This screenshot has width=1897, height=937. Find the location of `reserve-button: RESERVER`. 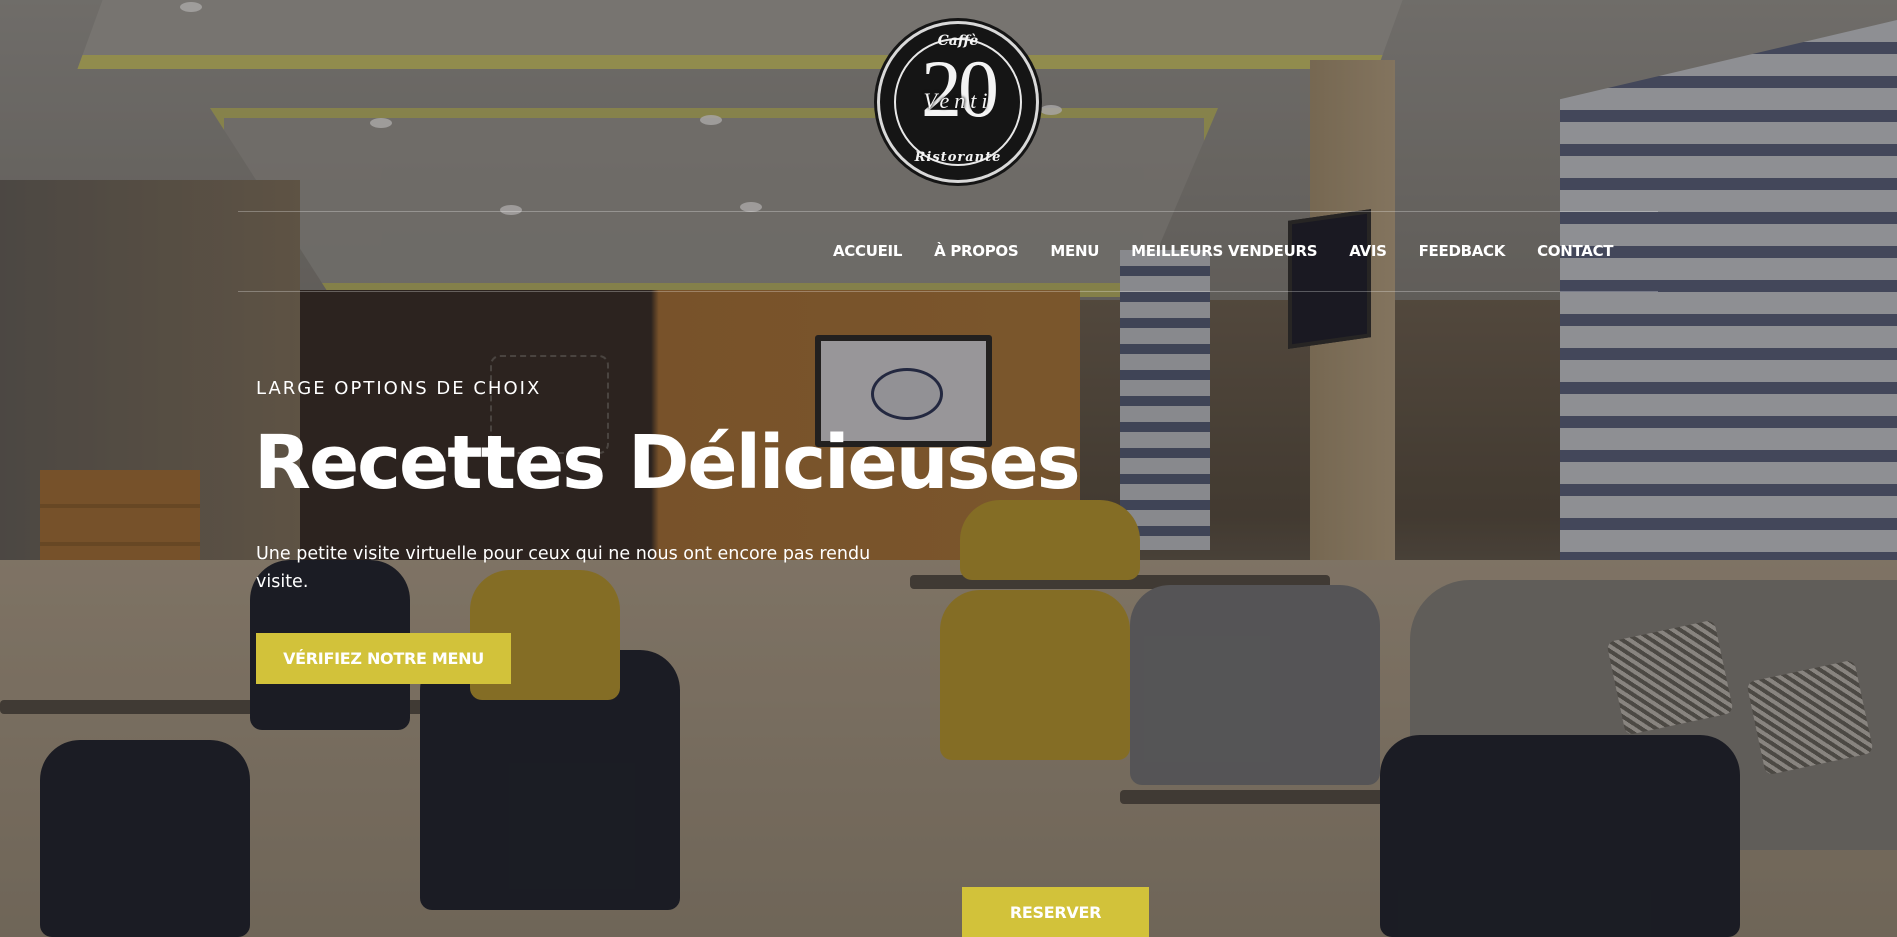

reserve-button: RESERVER is located at coordinates (1055, 912).